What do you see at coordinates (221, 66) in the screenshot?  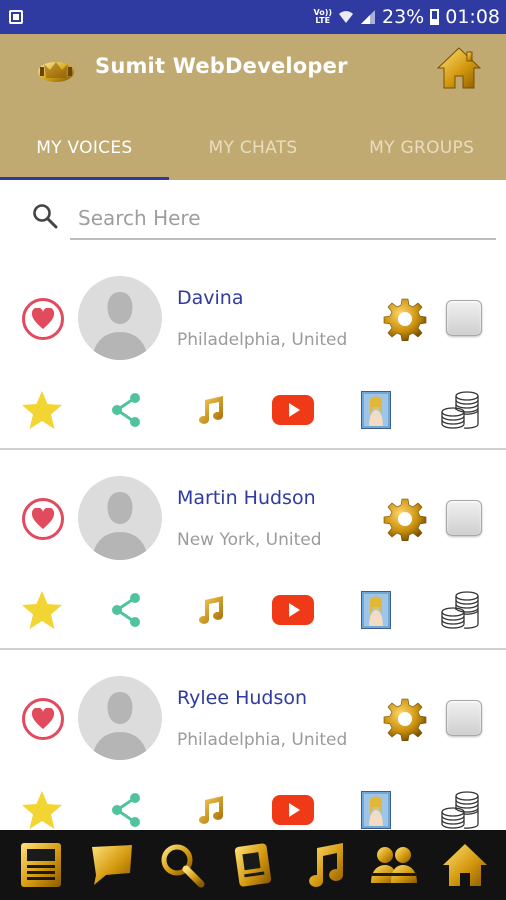 I see `app-title: Sumit WebDeveloper` at bounding box center [221, 66].